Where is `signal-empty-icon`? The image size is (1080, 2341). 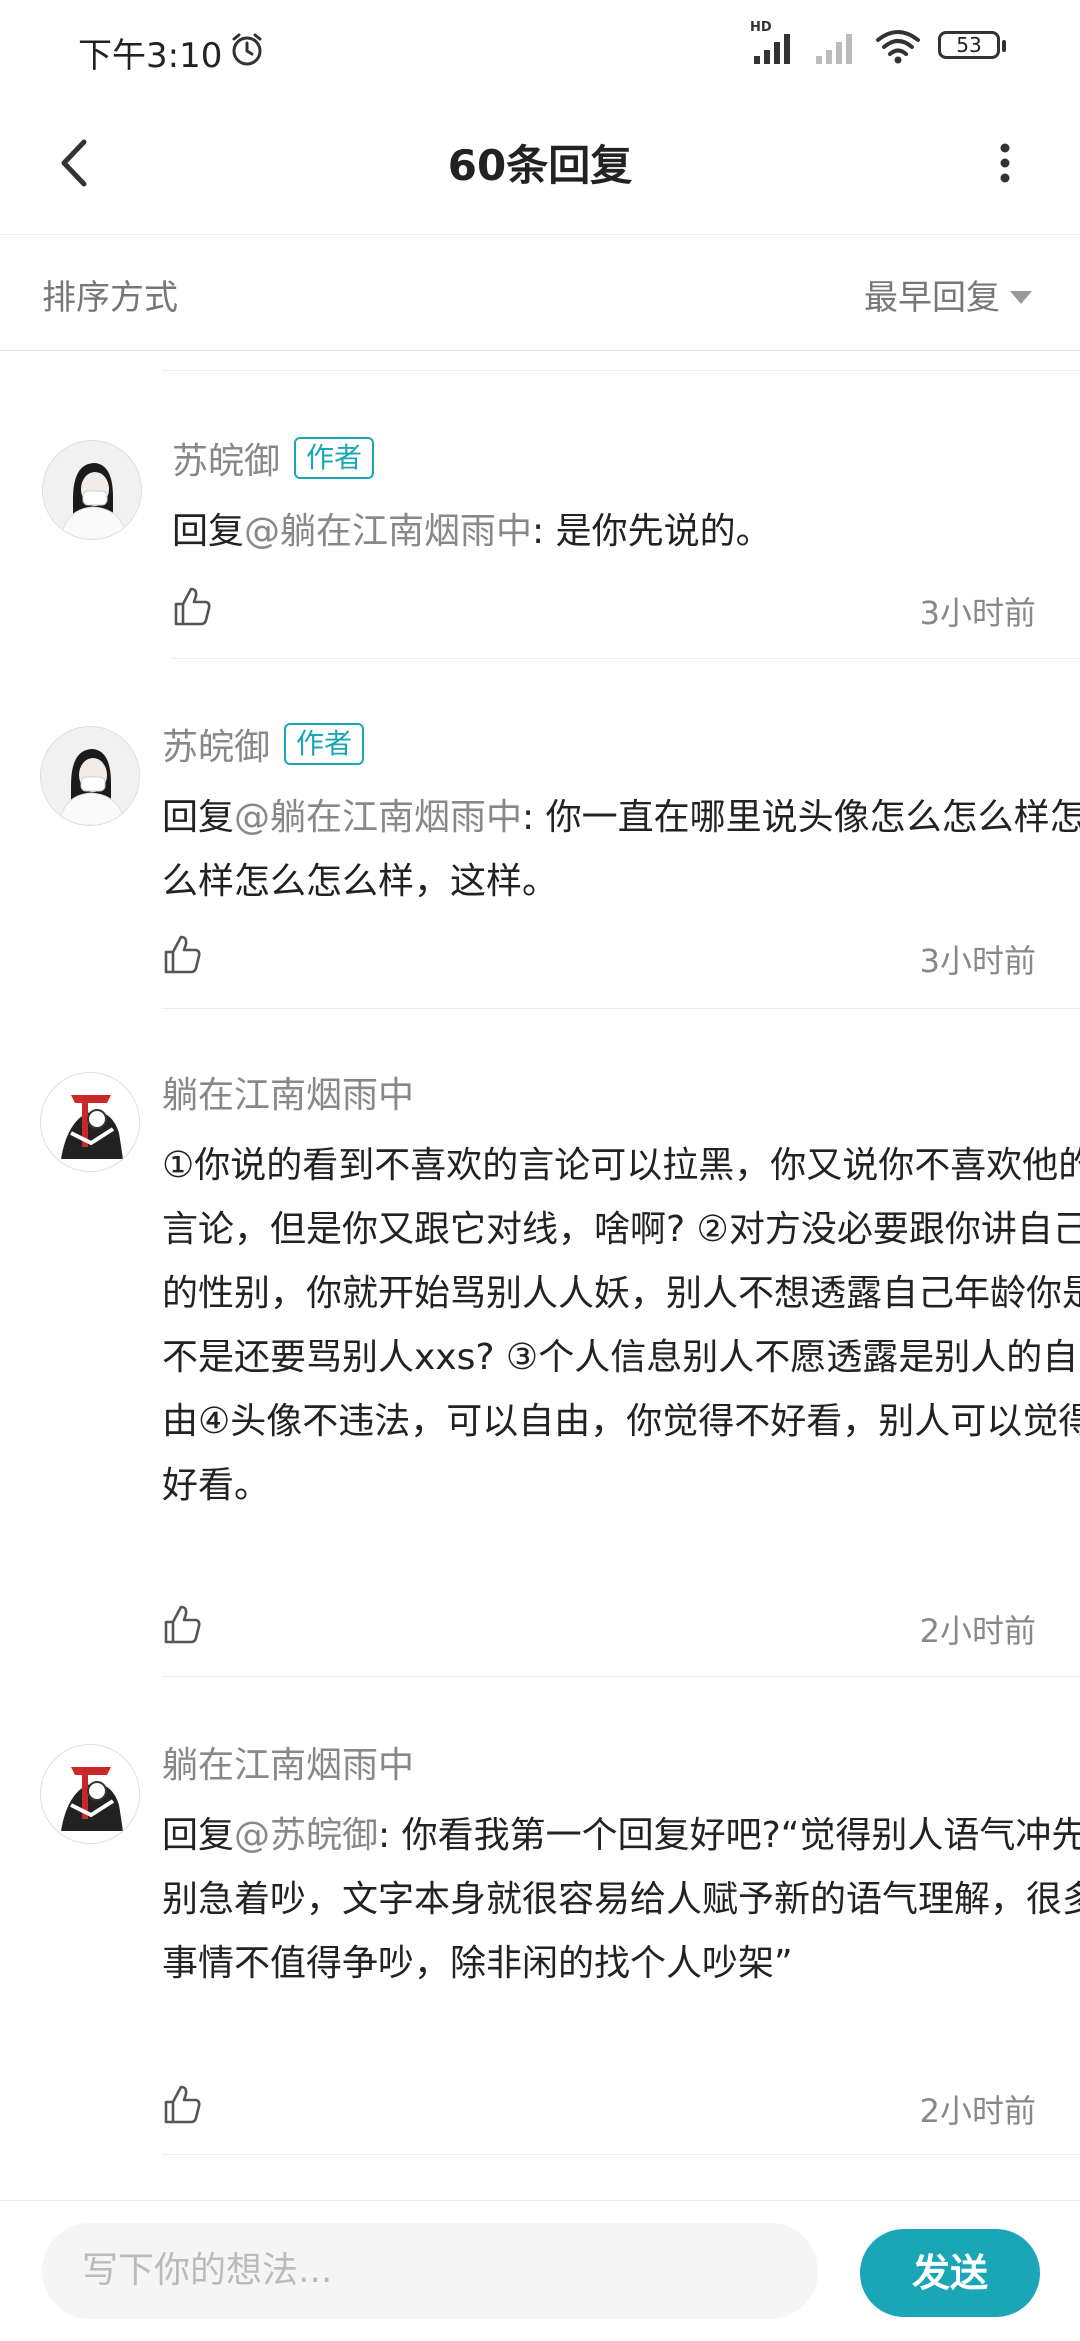
signal-empty-icon is located at coordinates (834, 49).